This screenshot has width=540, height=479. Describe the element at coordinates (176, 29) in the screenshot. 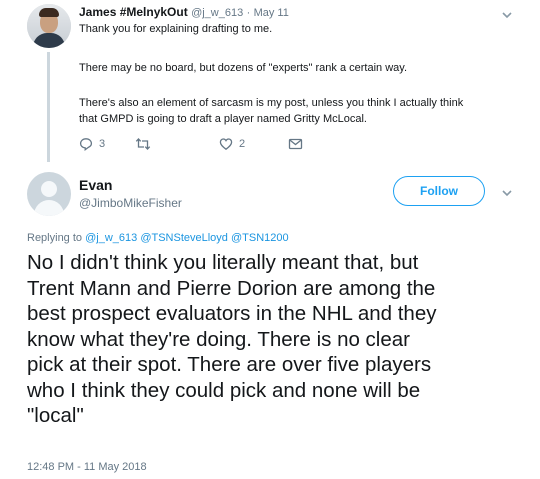

I see `parent-text-line: Thank you for explaining drafting to me.` at that location.